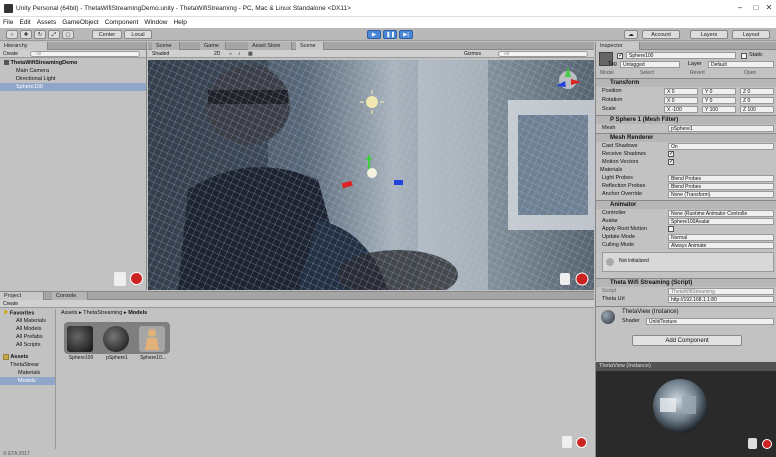 Image resolution: width=776 pixels, height=457 pixels. What do you see at coordinates (687, 340) in the screenshot?
I see `add-component-button: Add Component` at bounding box center [687, 340].